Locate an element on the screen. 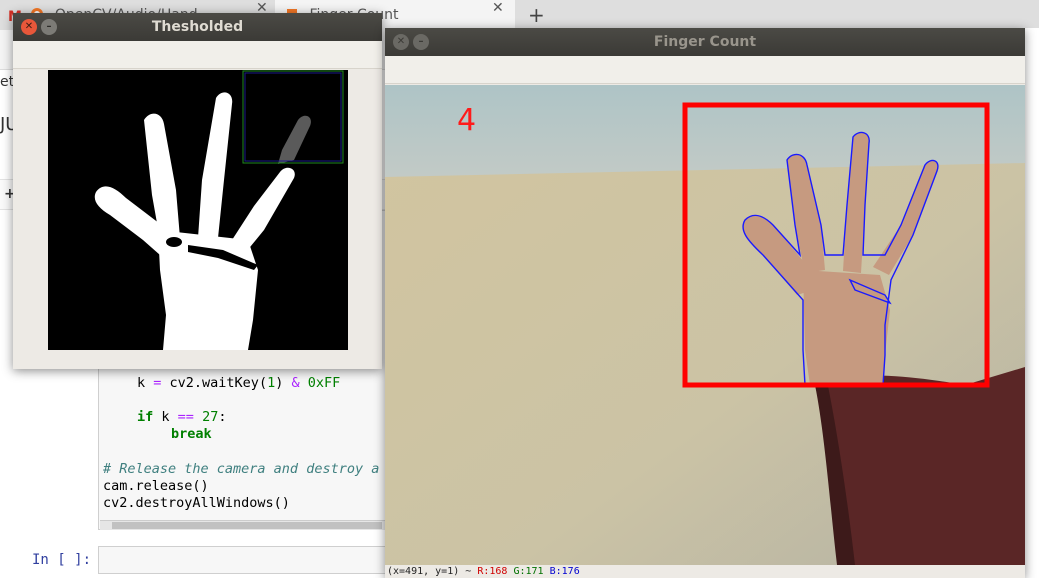  input-prompt: In [ ]: is located at coordinates (62, 560).